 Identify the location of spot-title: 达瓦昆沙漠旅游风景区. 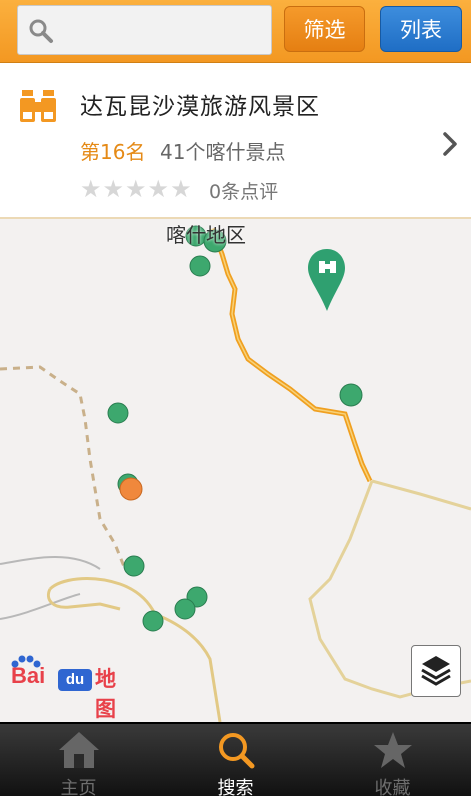
(200, 107).